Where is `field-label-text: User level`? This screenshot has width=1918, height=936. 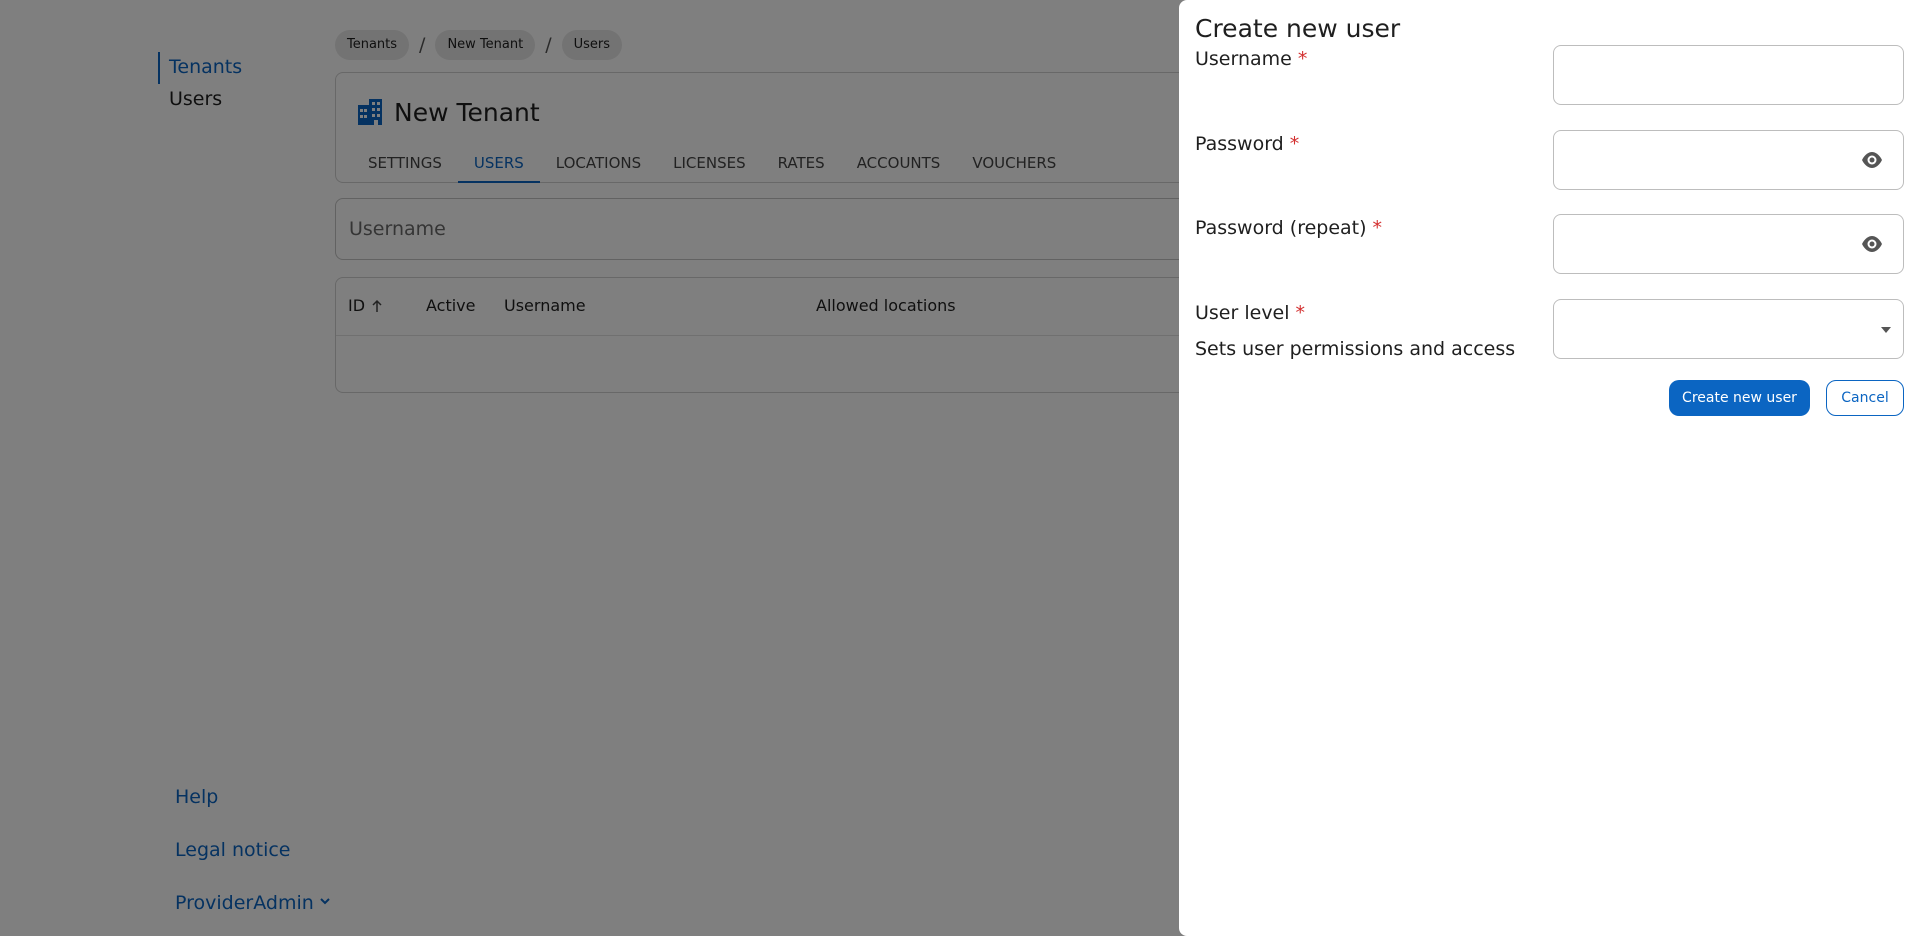 field-label-text: User level is located at coordinates (1242, 313).